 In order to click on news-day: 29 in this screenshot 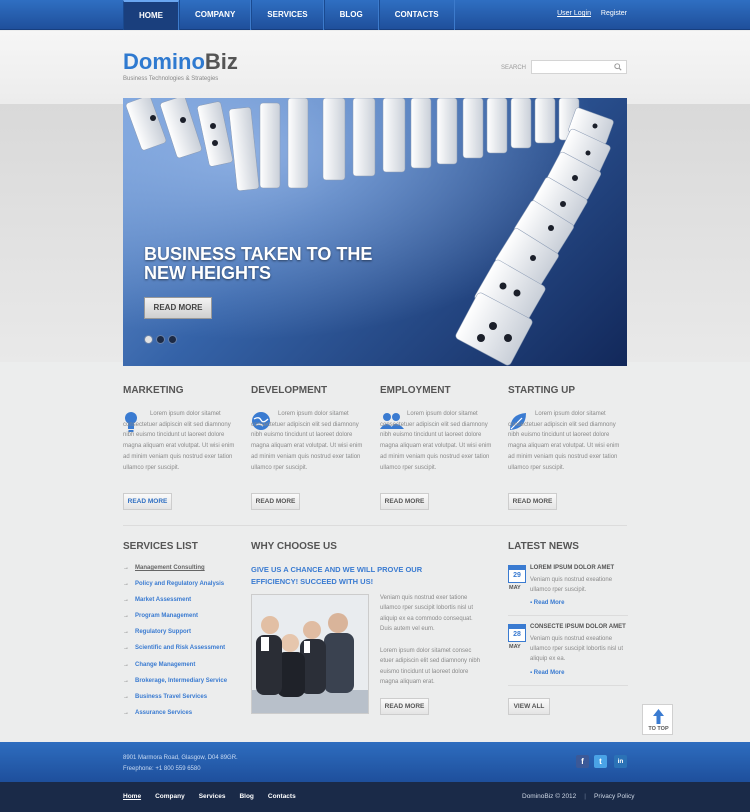, I will do `click(517, 575)`.